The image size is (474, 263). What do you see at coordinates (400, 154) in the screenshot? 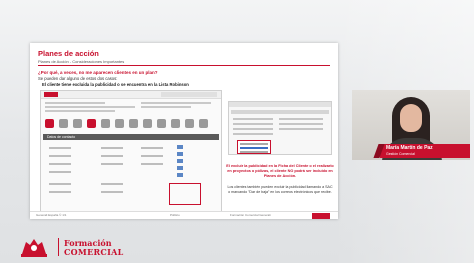
I see `presenter-role: Gestión Comercial` at bounding box center [400, 154].